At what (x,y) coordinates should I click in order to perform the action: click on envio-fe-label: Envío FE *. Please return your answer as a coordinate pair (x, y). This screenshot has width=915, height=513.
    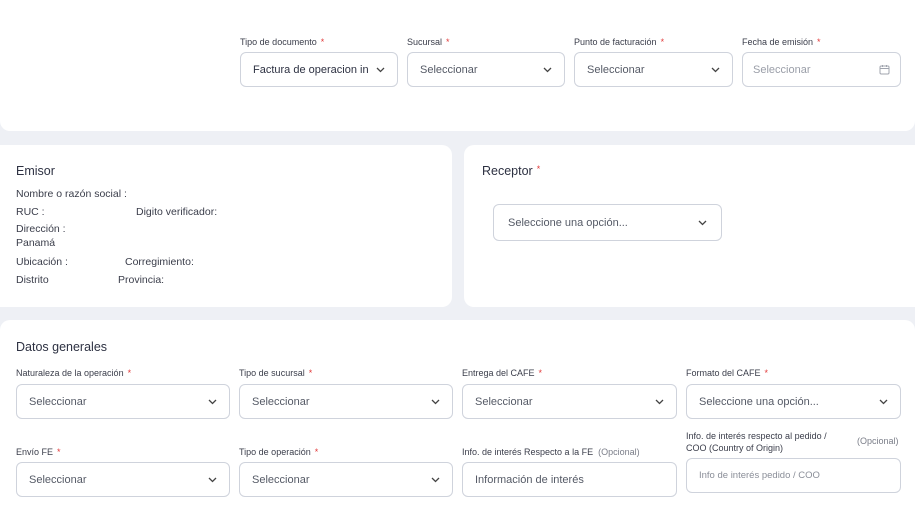
    Looking at the image, I should click on (38, 452).